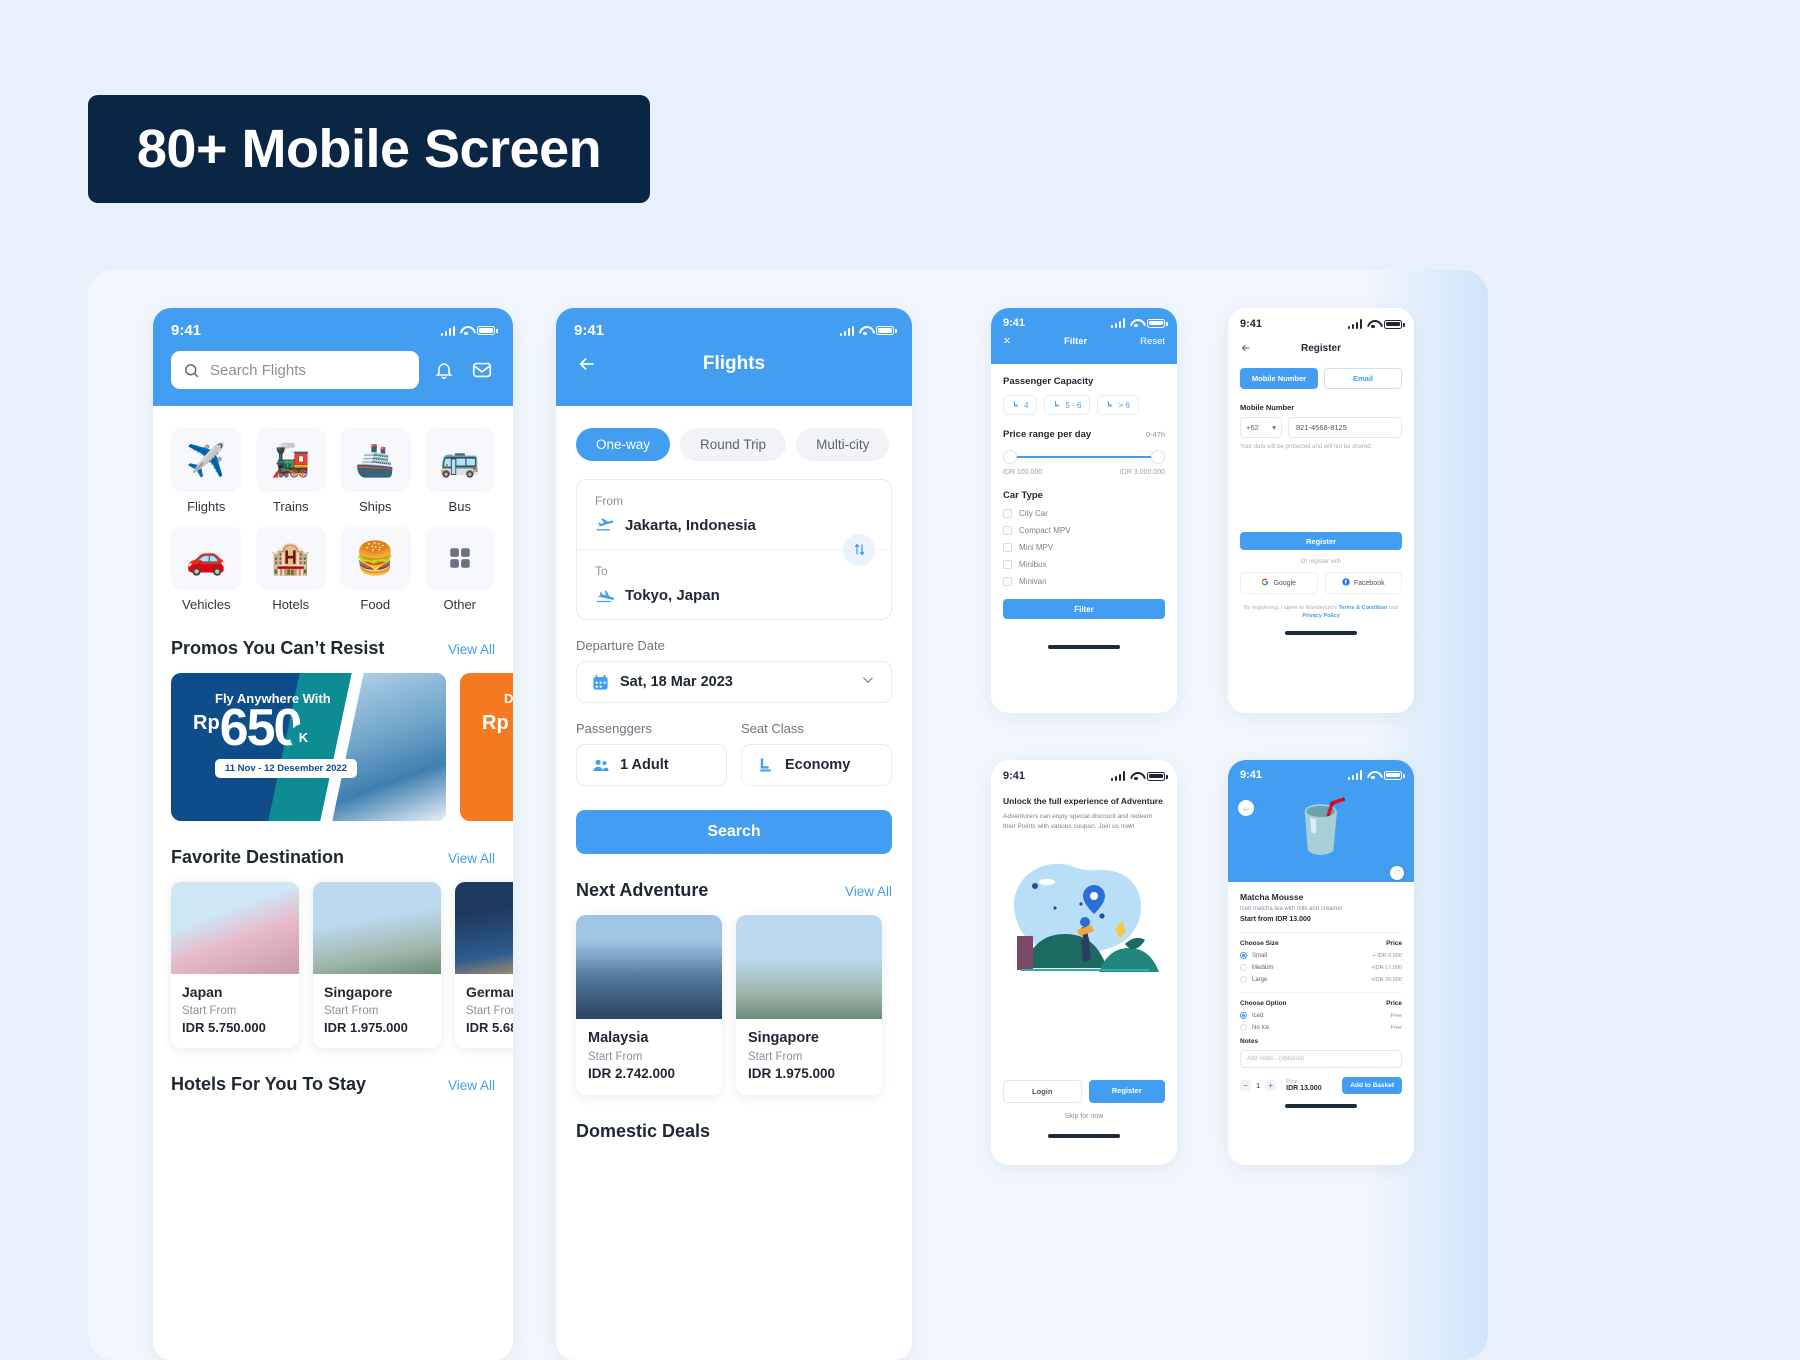 Image resolution: width=1800 pixels, height=1360 pixels. I want to click on phone-number-input: 821-4568-8125, so click(1345, 427).